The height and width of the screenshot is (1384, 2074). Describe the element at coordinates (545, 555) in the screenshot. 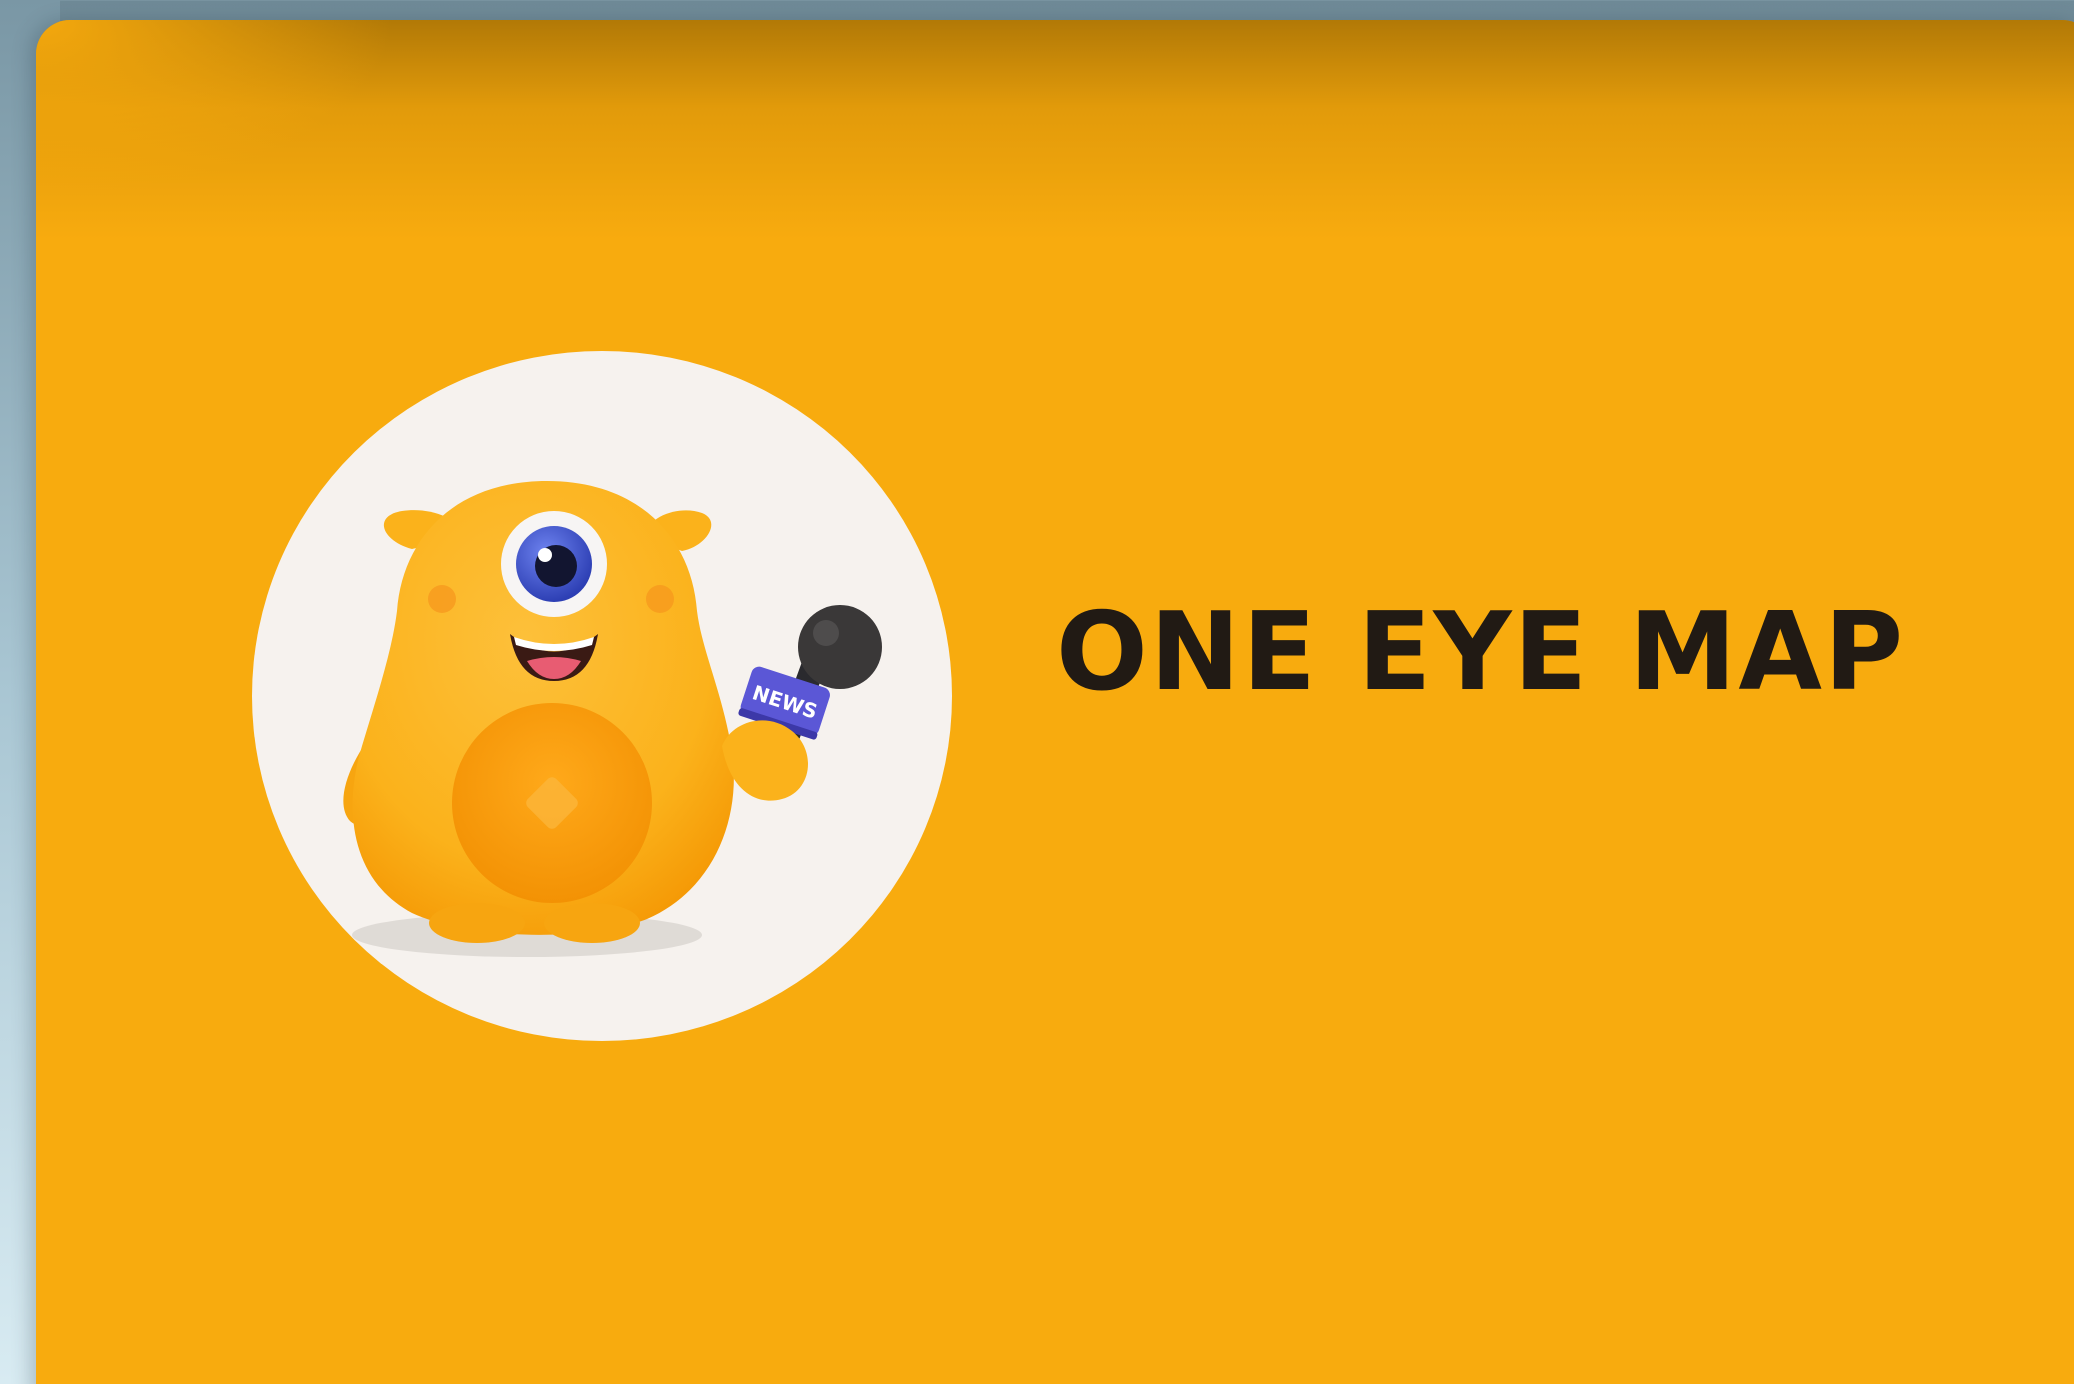

I see `eye-highlight` at that location.